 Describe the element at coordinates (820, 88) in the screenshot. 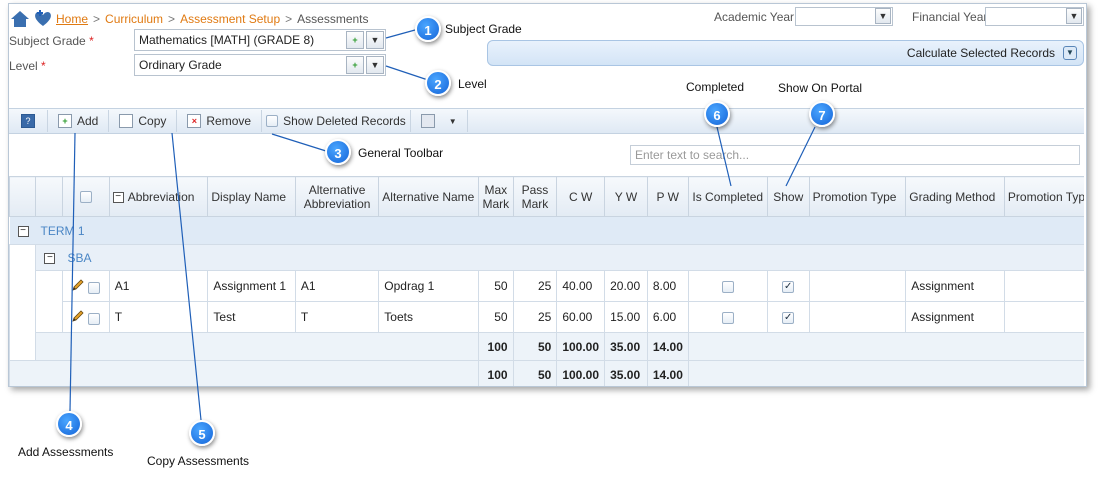

I see `callout-label-7: Show On Portal` at that location.